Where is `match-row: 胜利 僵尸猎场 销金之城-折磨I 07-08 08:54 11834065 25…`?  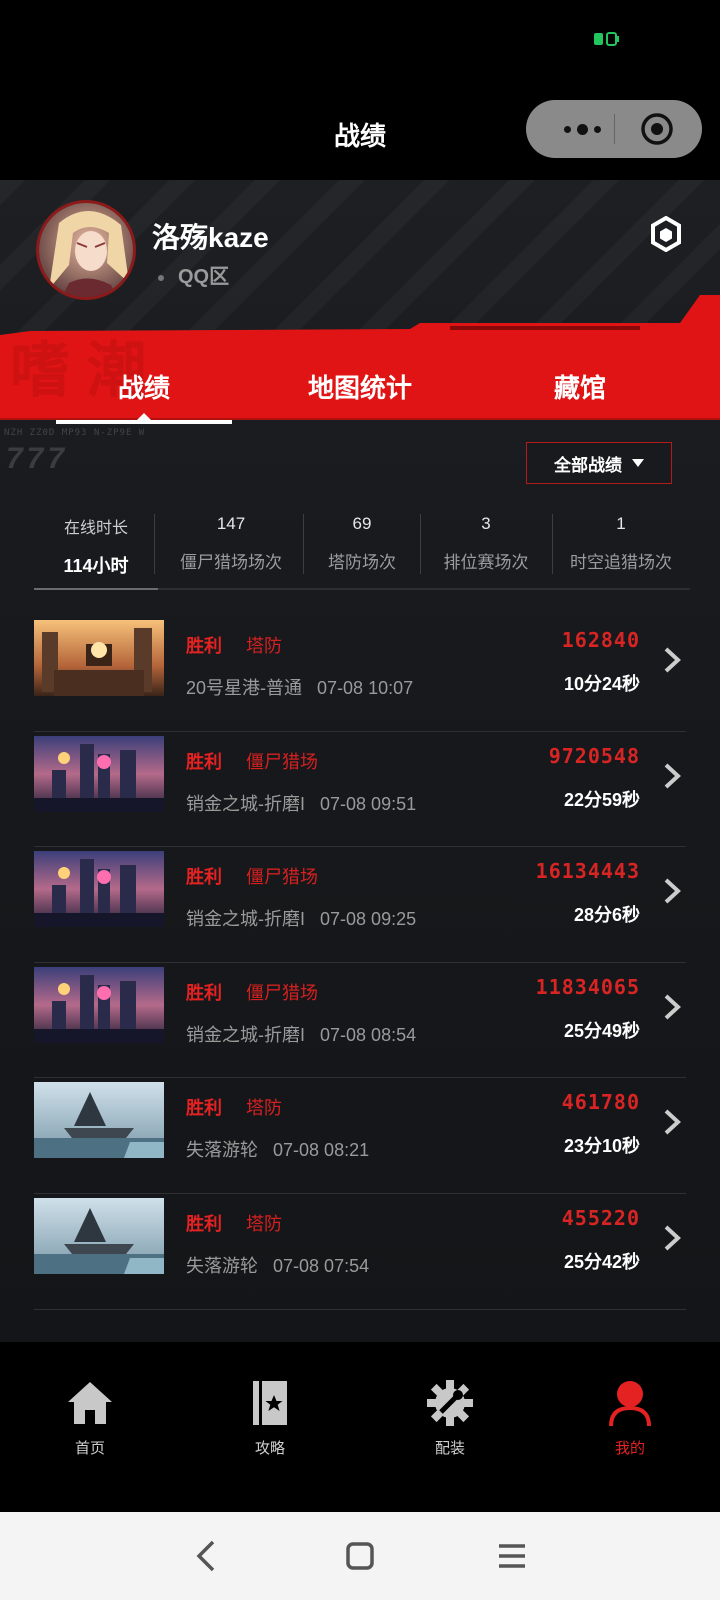 match-row: 胜利 僵尸猎场 销金之城-折磨I 07-08 08:54 11834065 25… is located at coordinates (360, 1021).